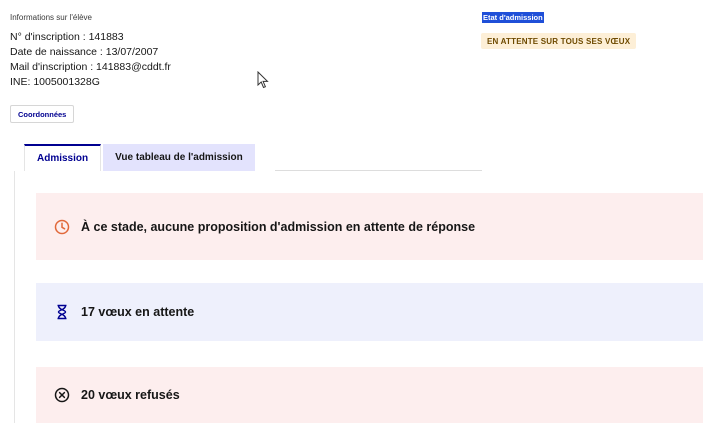 The image size is (703, 423). What do you see at coordinates (84, 52) in the screenshot?
I see `birthdate: Date de naissance : 13/07/2007` at bounding box center [84, 52].